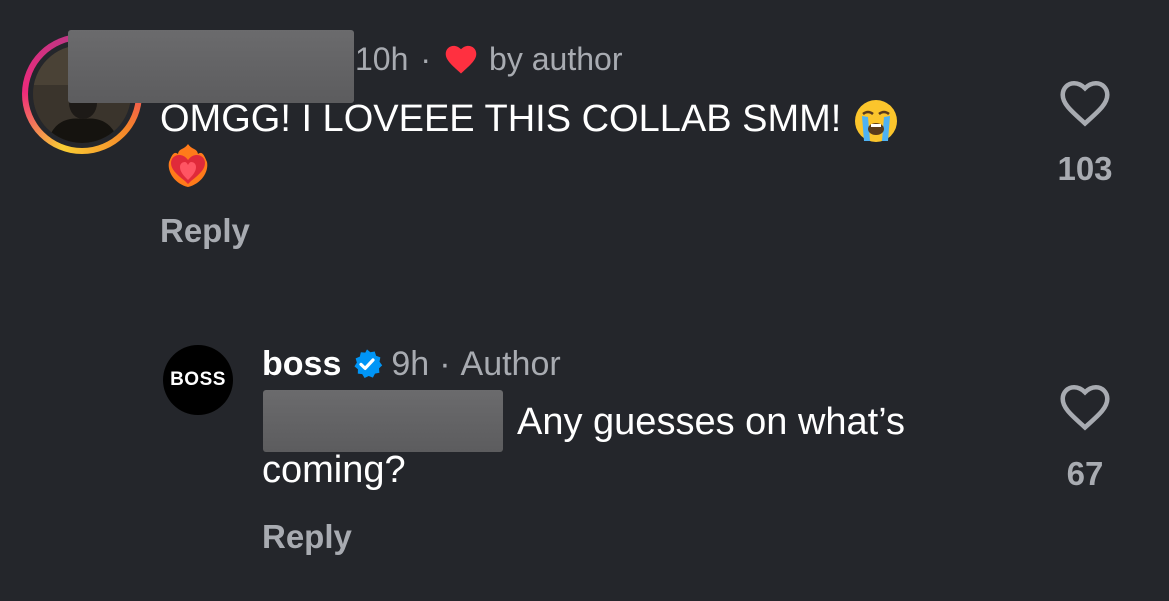 This screenshot has width=1169, height=601. What do you see at coordinates (461, 59) in the screenshot?
I see `red-heart-icon` at bounding box center [461, 59].